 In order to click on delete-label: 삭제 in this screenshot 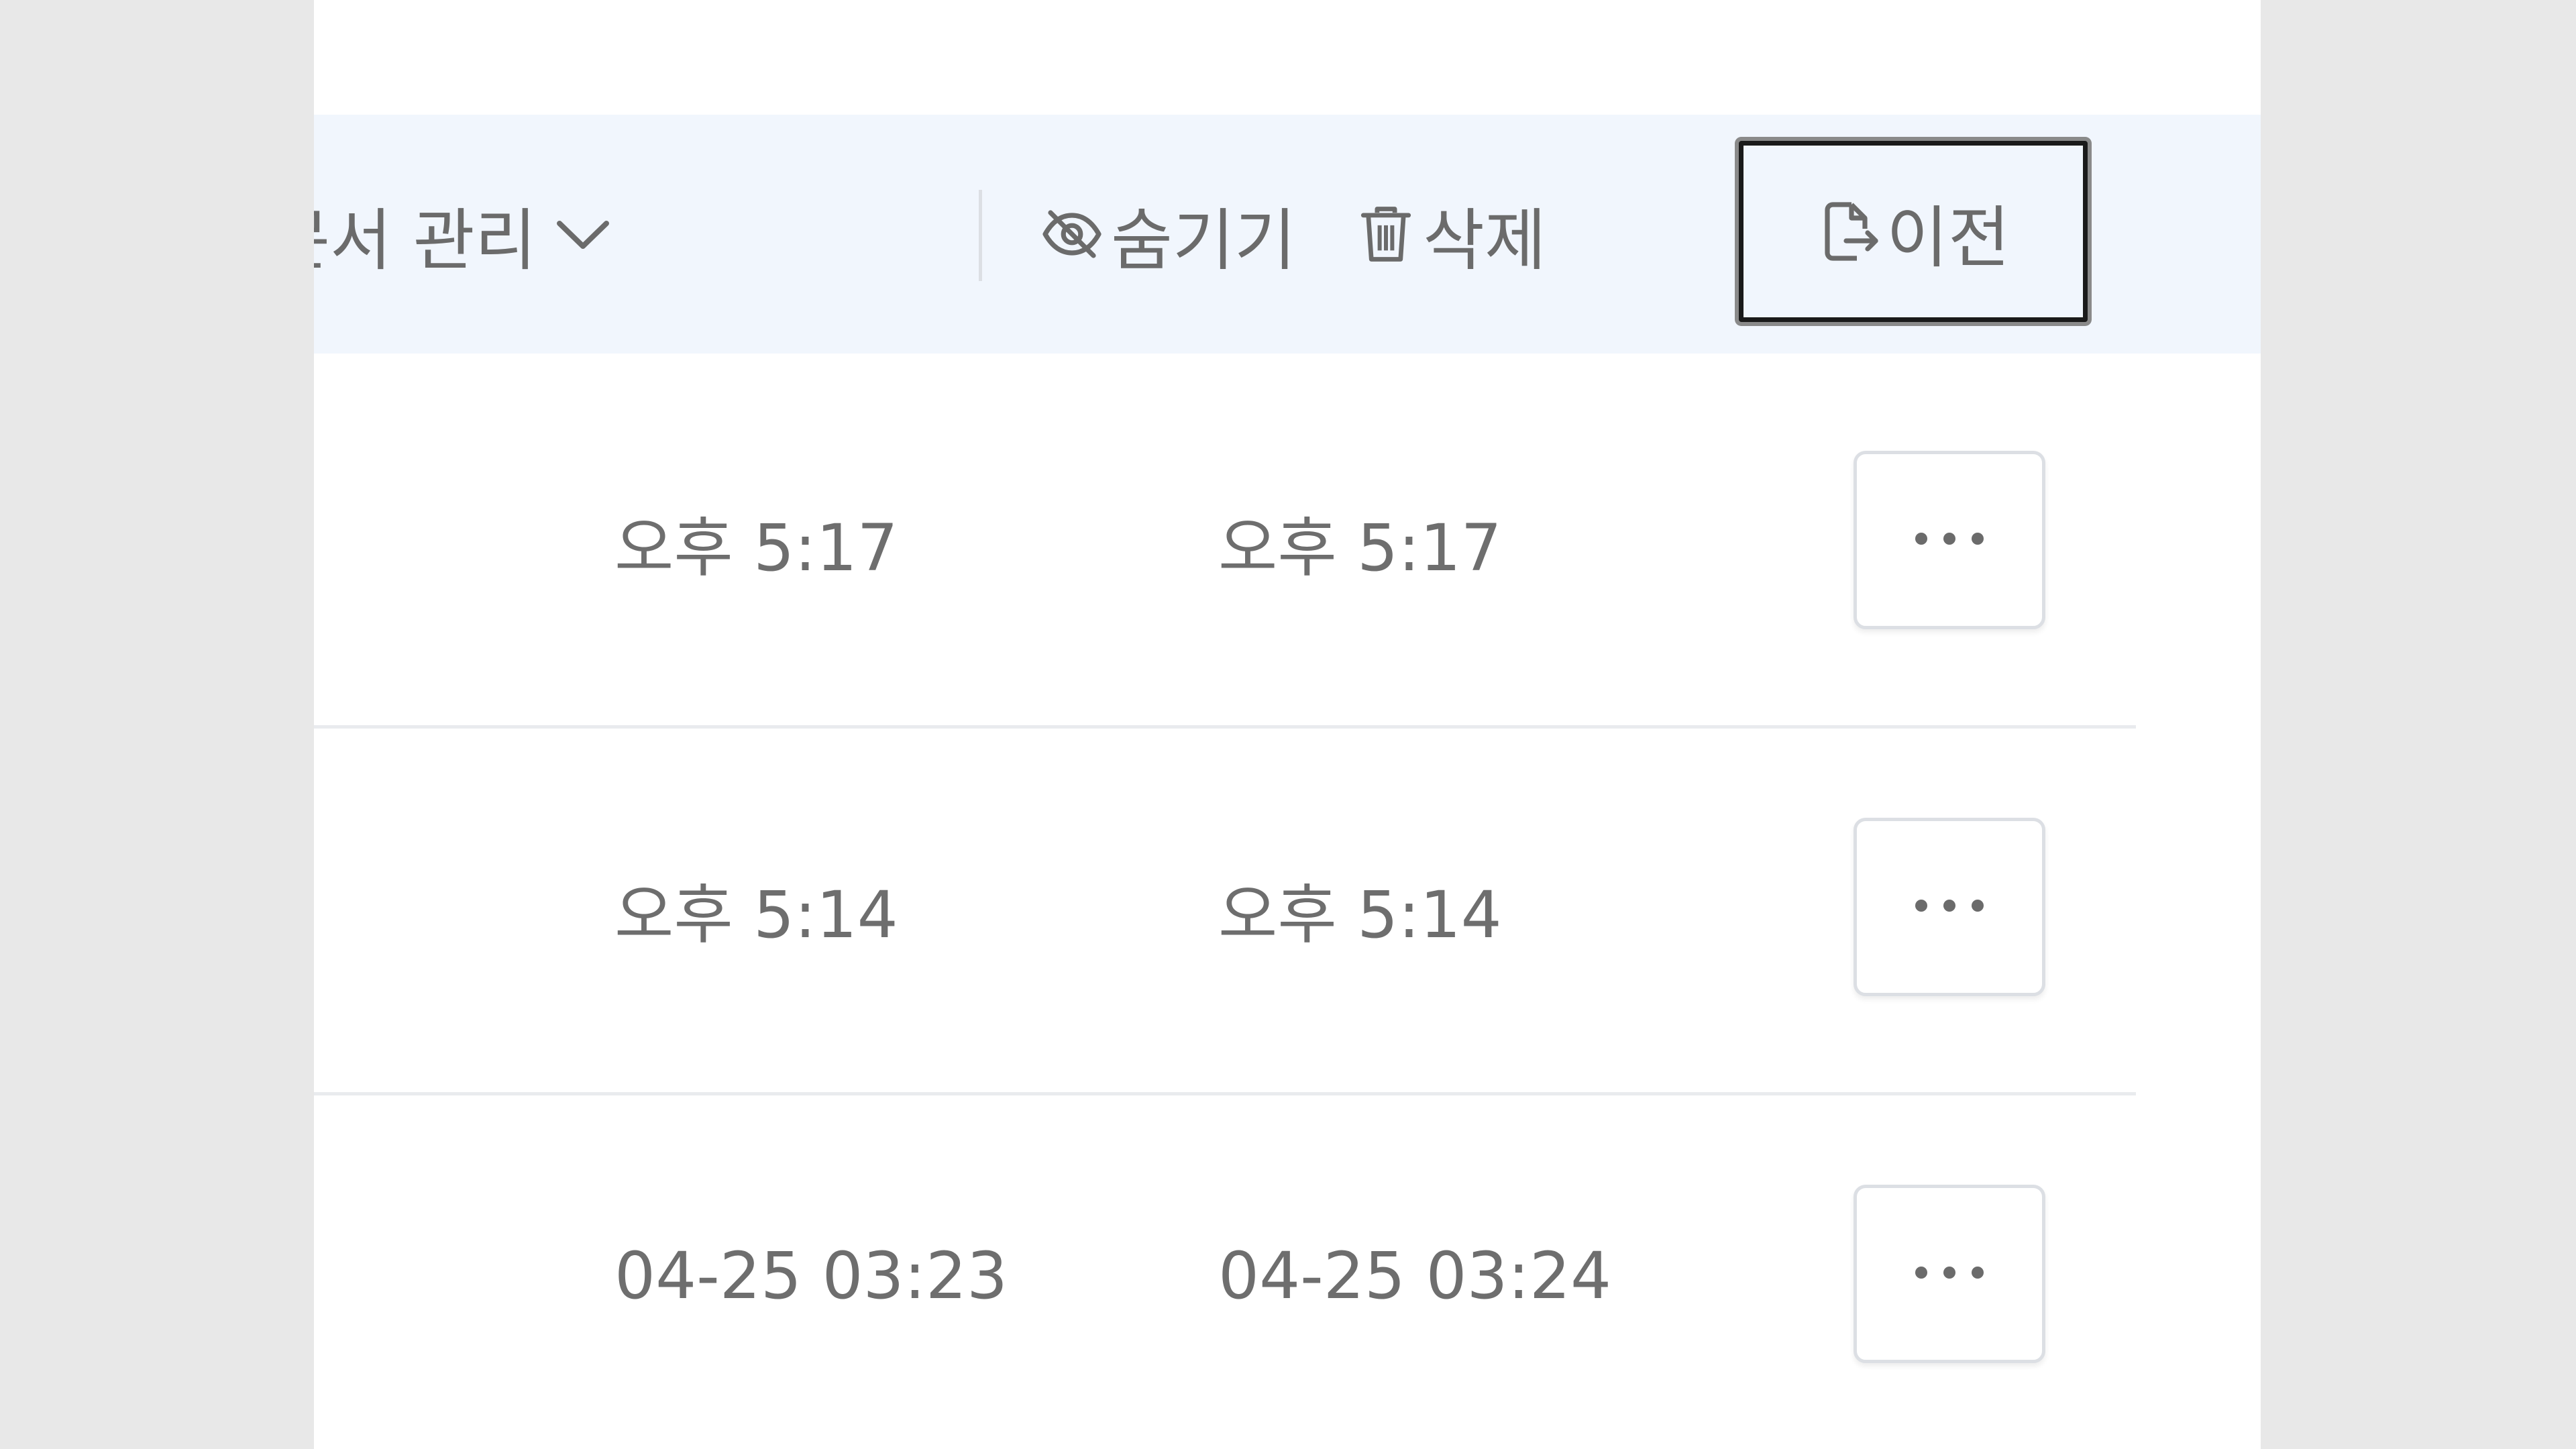, I will do `click(1484, 240)`.